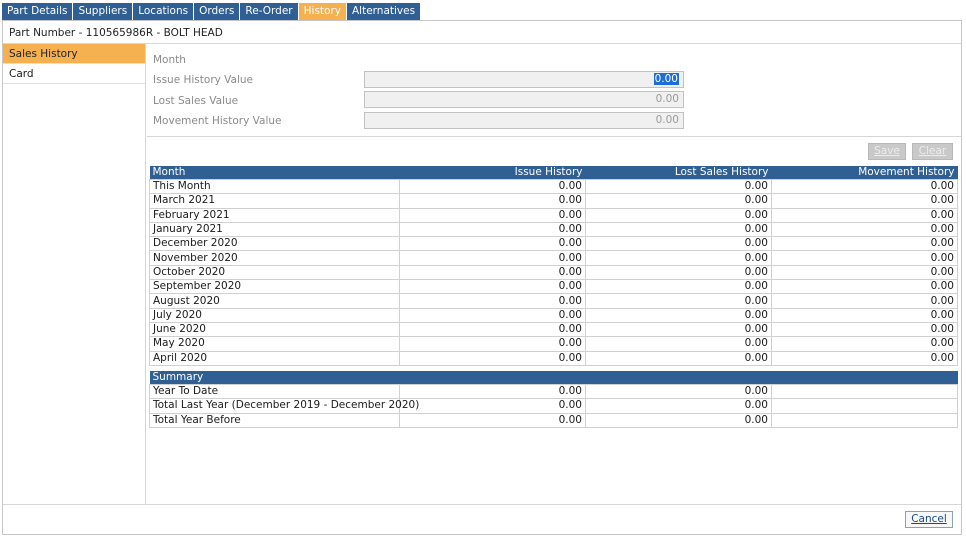 The image size is (966, 539). Describe the element at coordinates (269, 11) in the screenshot. I see `tab-re-order: Re-Order` at that location.